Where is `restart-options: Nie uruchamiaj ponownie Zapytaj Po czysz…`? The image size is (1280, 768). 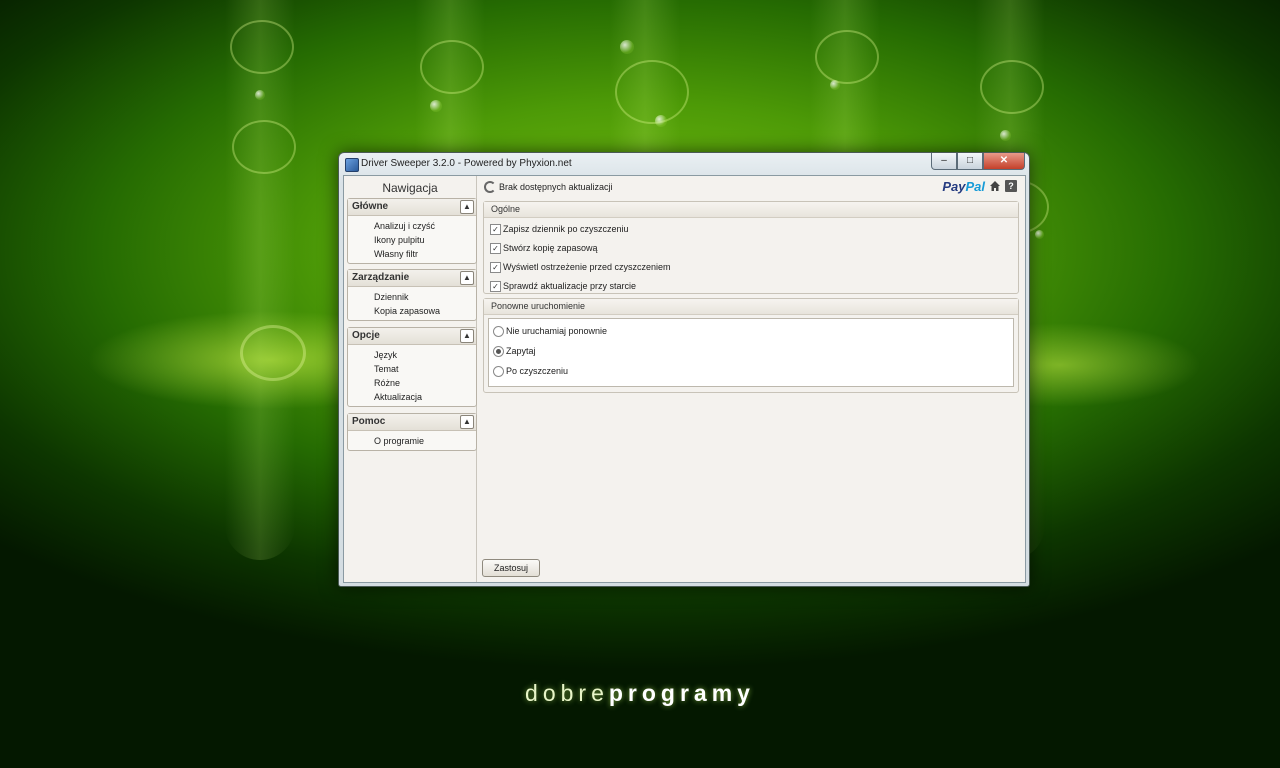 restart-options: Nie uruchamiaj ponownie Zapytaj Po czysz… is located at coordinates (751, 352).